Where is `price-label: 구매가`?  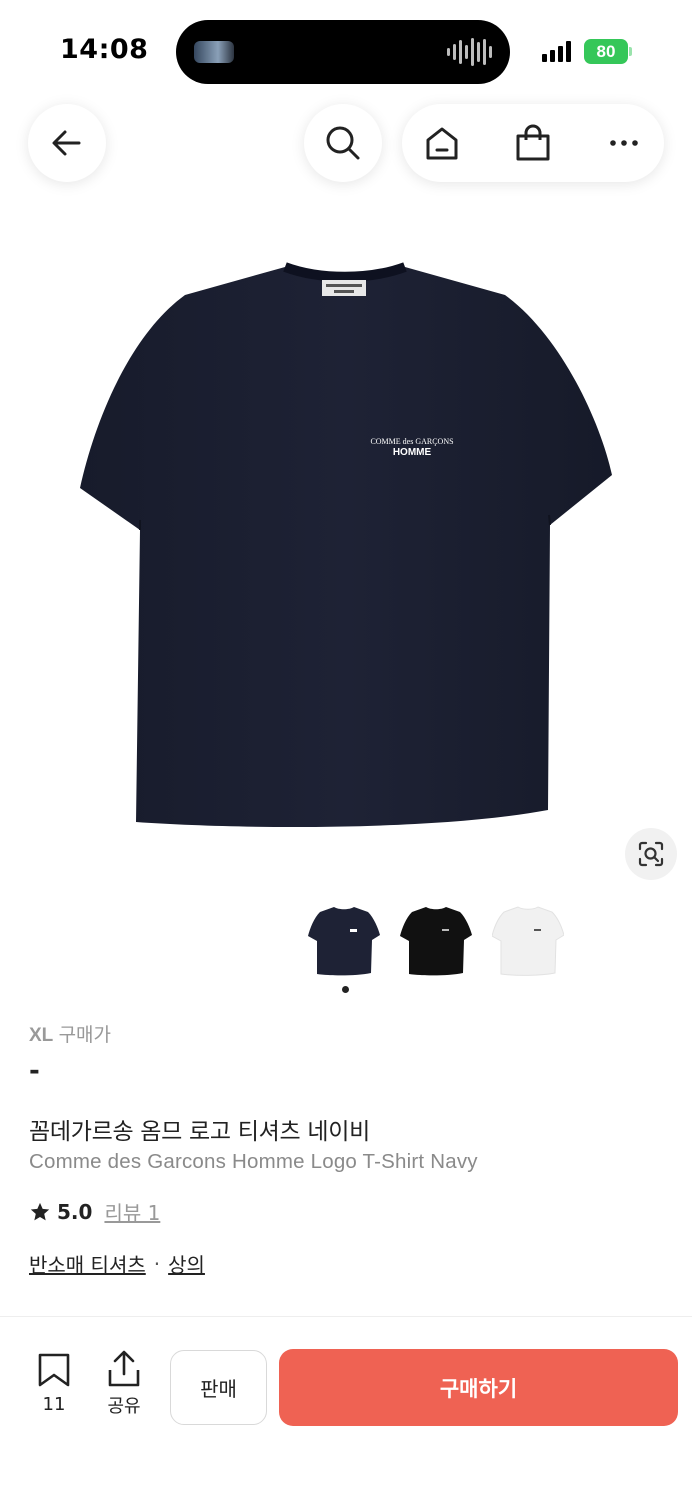
price-label: 구매가 is located at coordinates (85, 1035).